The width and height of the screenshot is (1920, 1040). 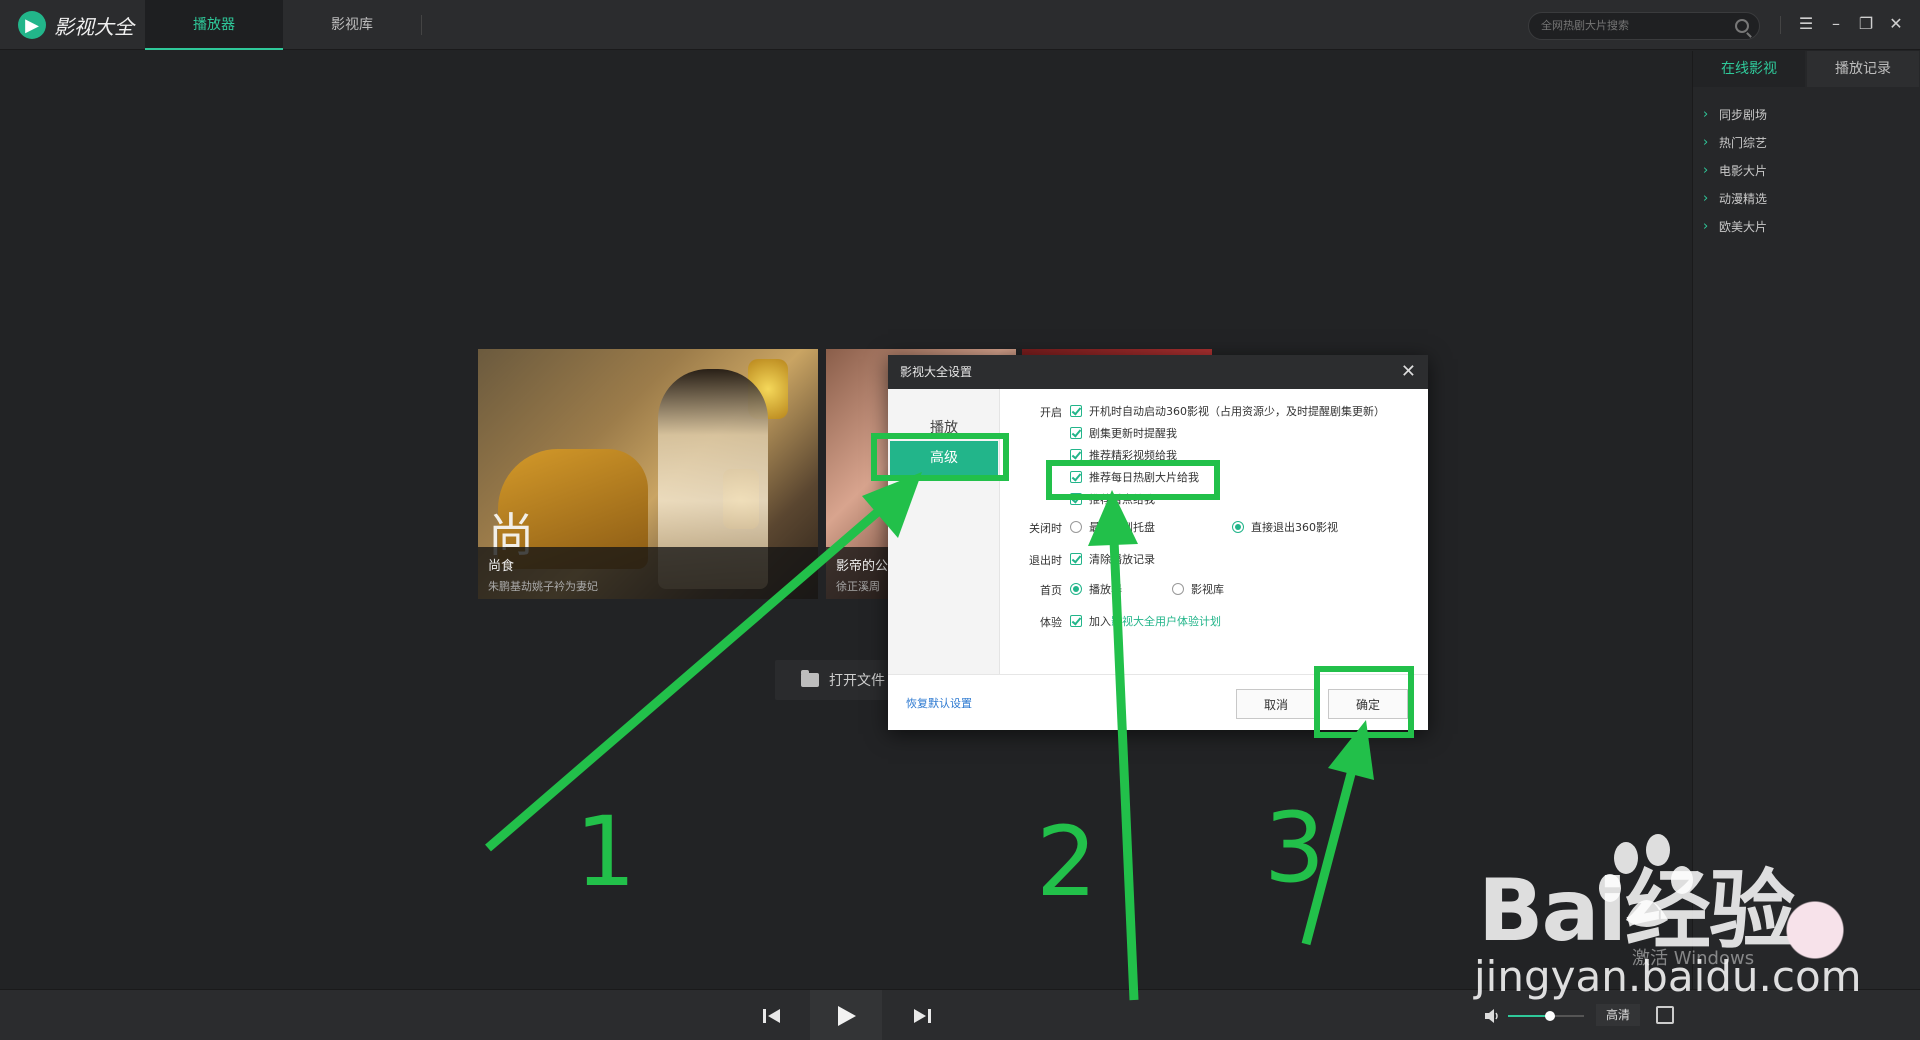 I want to click on tab-online-video: 在线影视, so click(x=1749, y=69).